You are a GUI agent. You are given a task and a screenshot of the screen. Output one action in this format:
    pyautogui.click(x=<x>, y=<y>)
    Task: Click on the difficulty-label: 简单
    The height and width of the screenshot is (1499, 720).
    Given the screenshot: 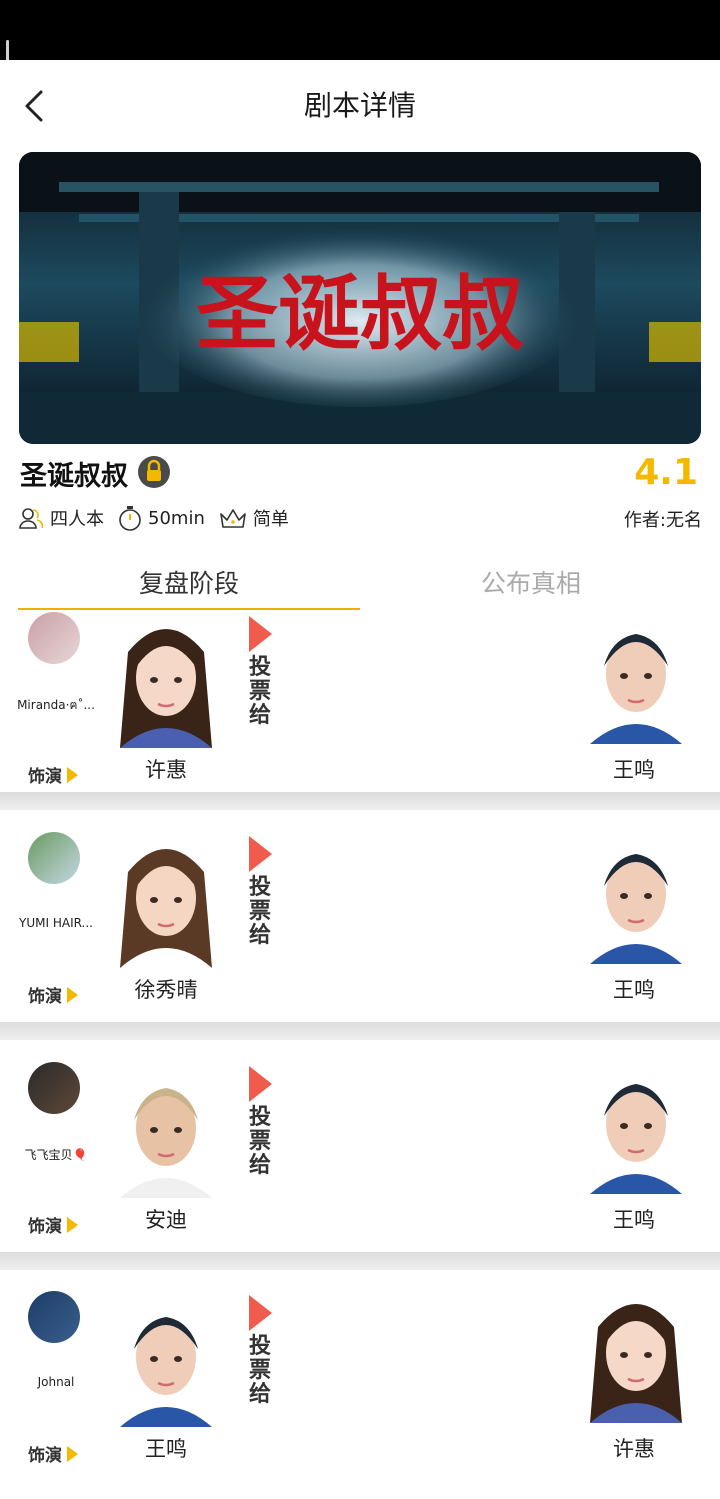 What is the action you would take?
    pyautogui.click(x=270, y=519)
    